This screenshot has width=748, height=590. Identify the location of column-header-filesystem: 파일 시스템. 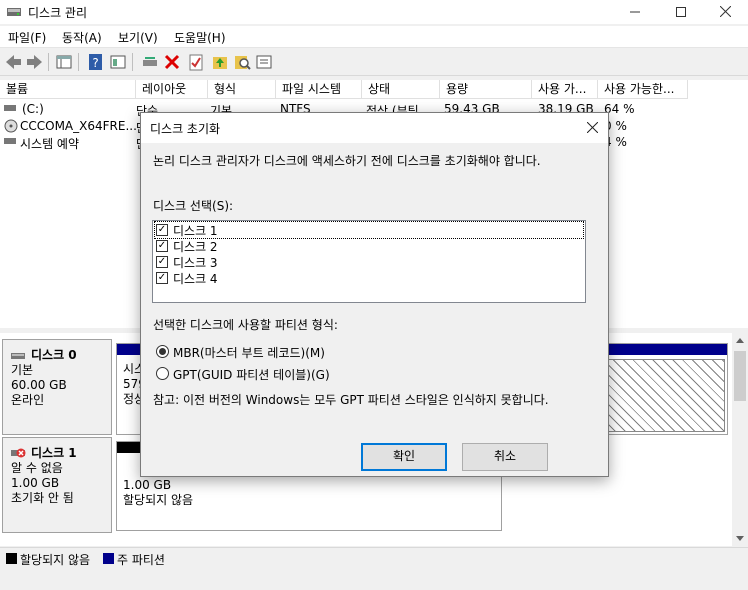
(319, 89).